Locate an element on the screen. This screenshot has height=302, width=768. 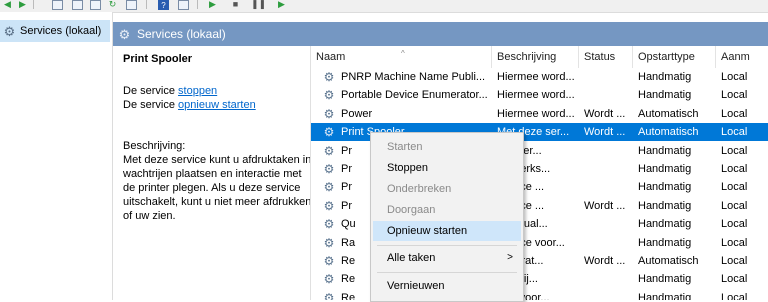
menu-item-all-tasks-label: Alle taken is located at coordinates (411, 258).